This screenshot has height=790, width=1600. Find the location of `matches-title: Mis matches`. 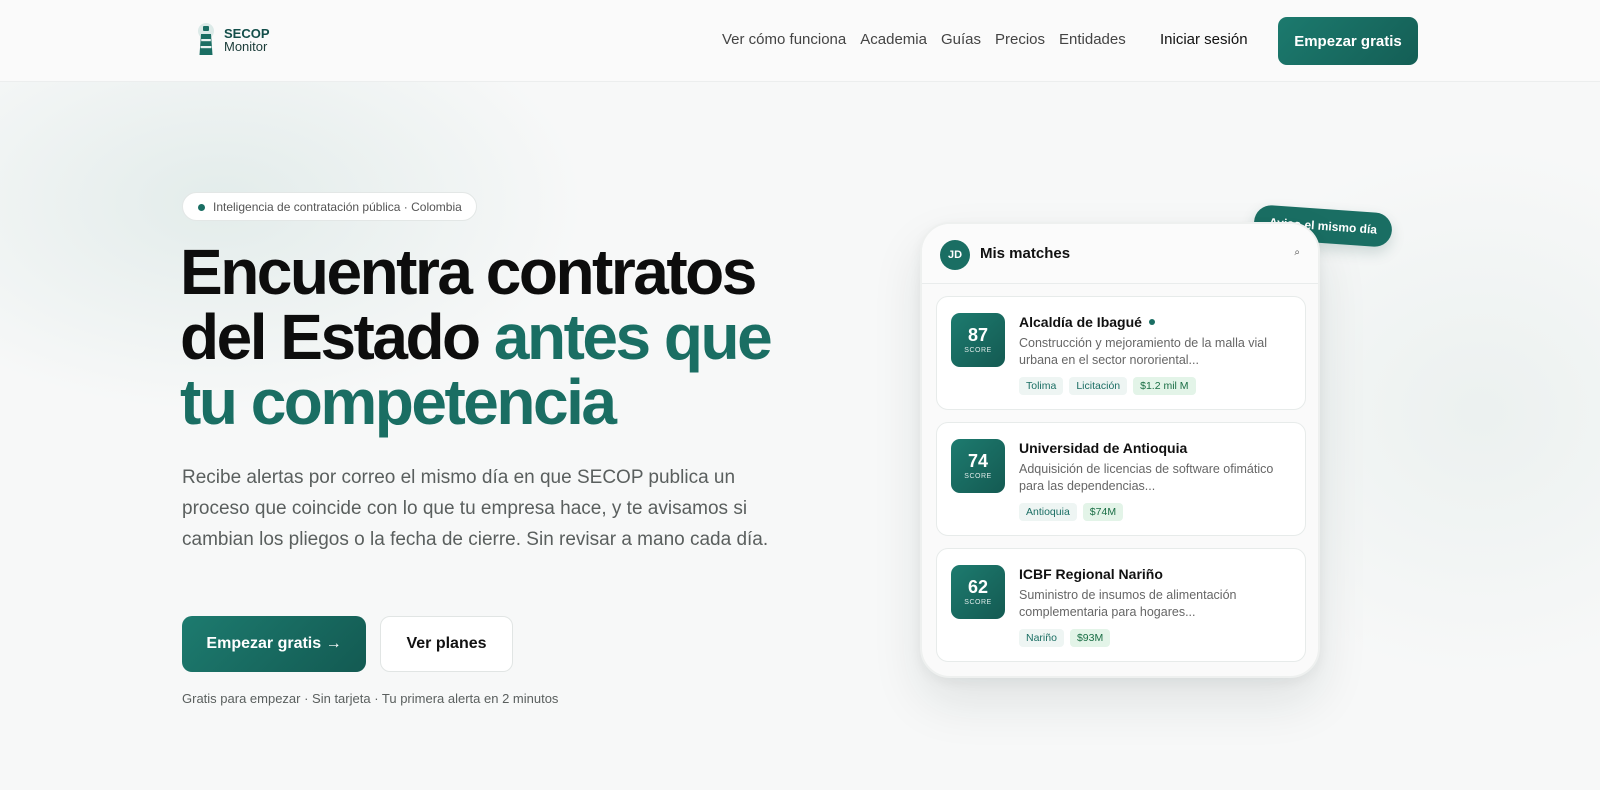

matches-title: Mis matches is located at coordinates (1025, 253).